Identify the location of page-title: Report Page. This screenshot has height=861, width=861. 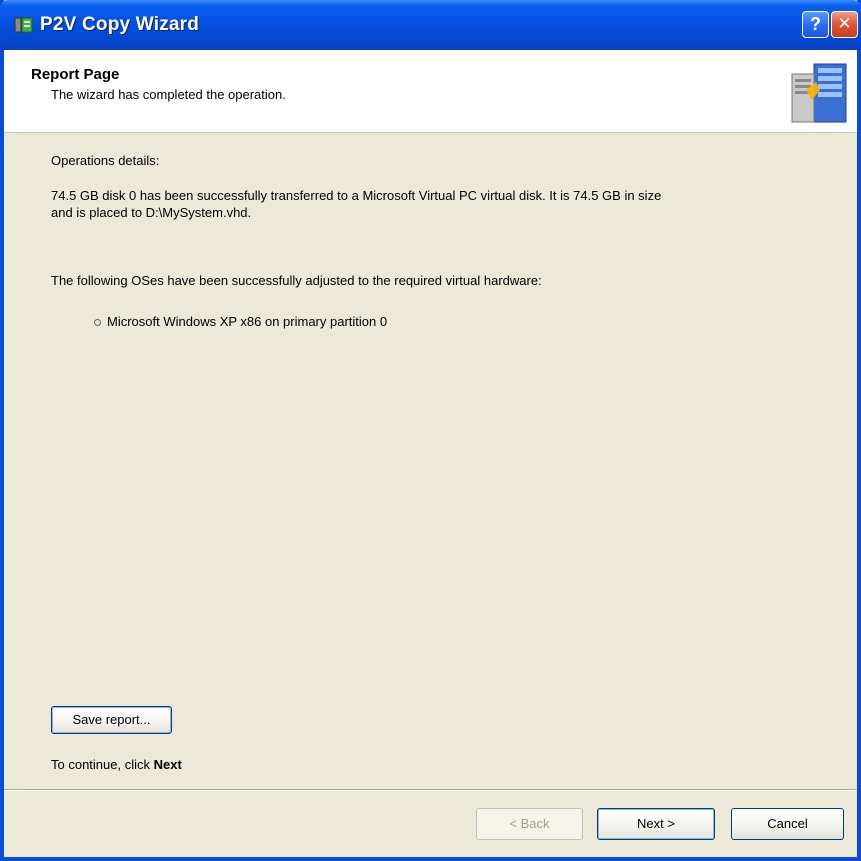
(75, 74).